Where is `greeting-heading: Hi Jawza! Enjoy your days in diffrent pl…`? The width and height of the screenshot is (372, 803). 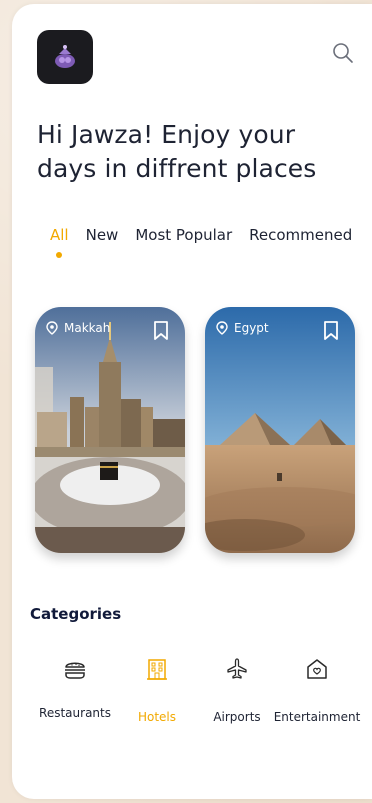 greeting-heading: Hi Jawza! Enjoy your days in diffrent pl… is located at coordinates (187, 152).